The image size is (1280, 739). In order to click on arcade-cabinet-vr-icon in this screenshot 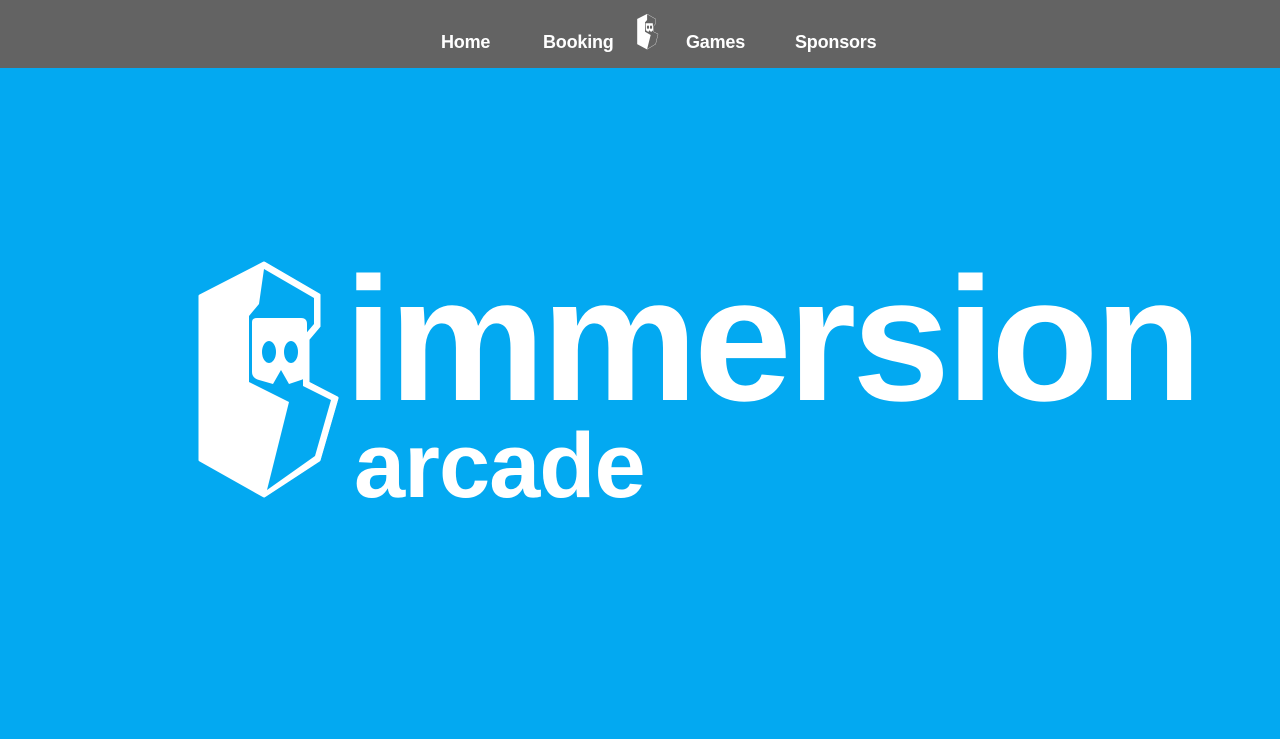, I will do `click(268, 379)`.